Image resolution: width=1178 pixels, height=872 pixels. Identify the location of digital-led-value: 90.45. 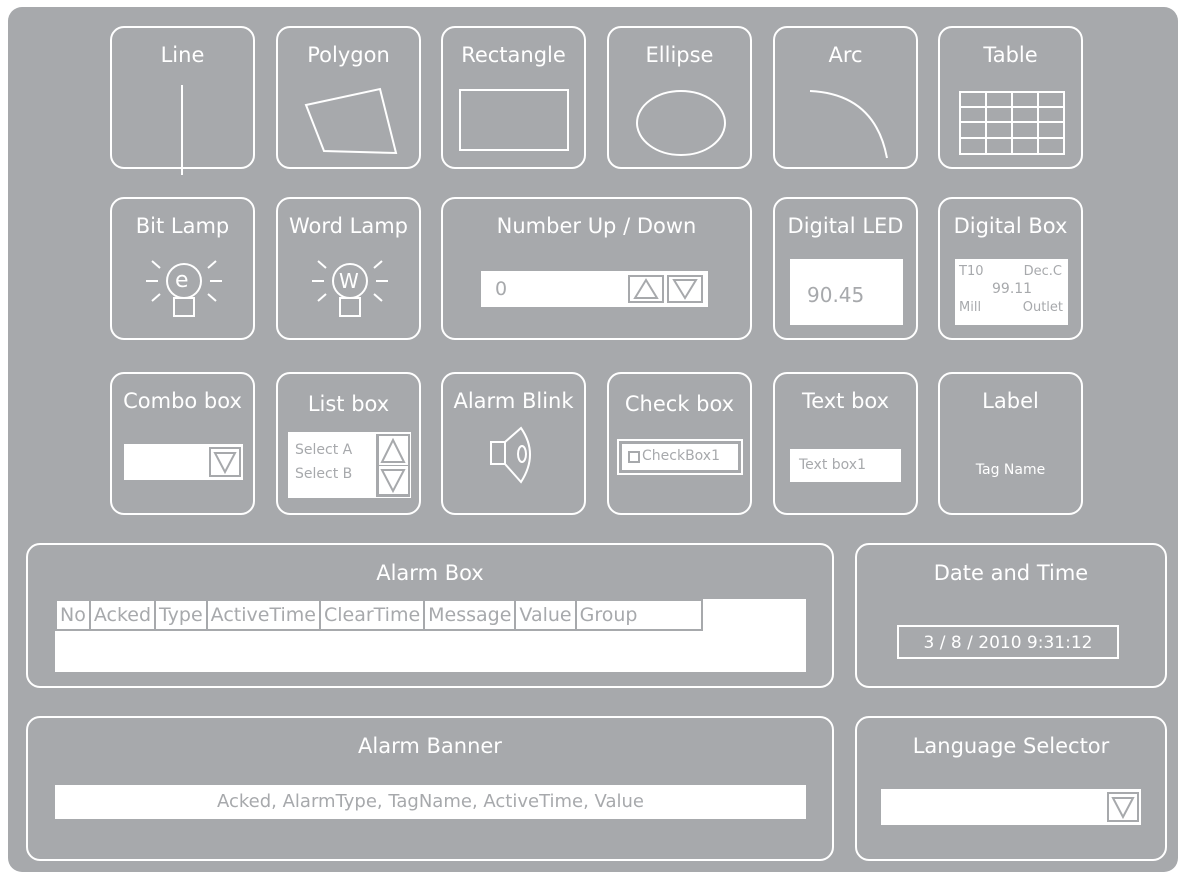
(836, 295).